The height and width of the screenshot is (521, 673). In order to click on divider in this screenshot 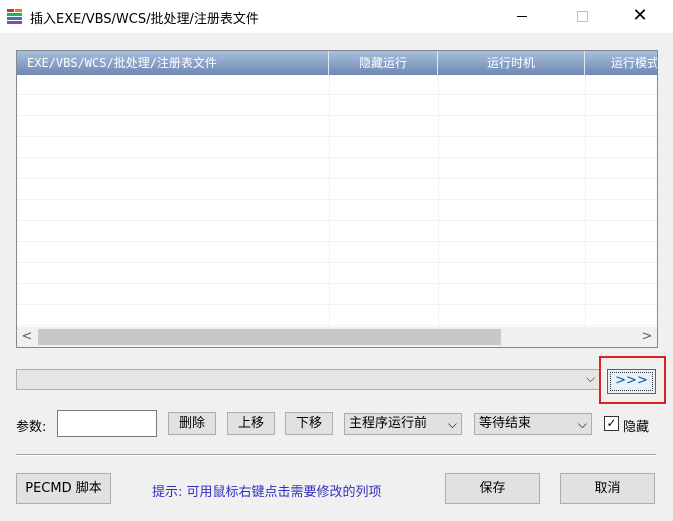, I will do `click(336, 455)`.